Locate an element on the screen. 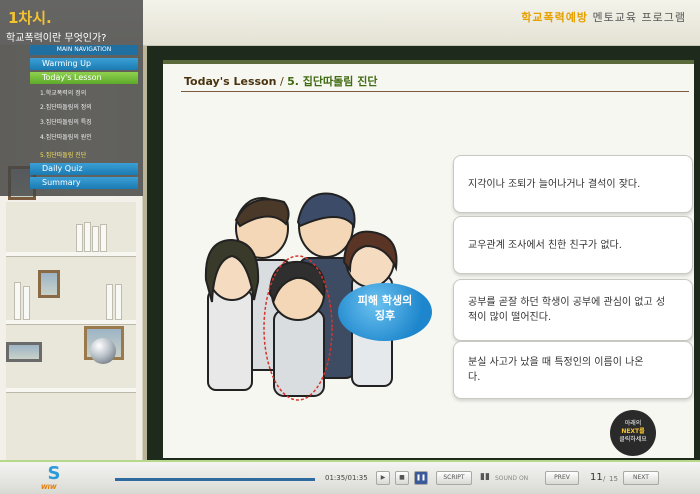  symptom-card-3: 공부를 곧잘 하던 학생이 공부에 관심이 없고 성적이 많이 떨어진다. is located at coordinates (573, 310).